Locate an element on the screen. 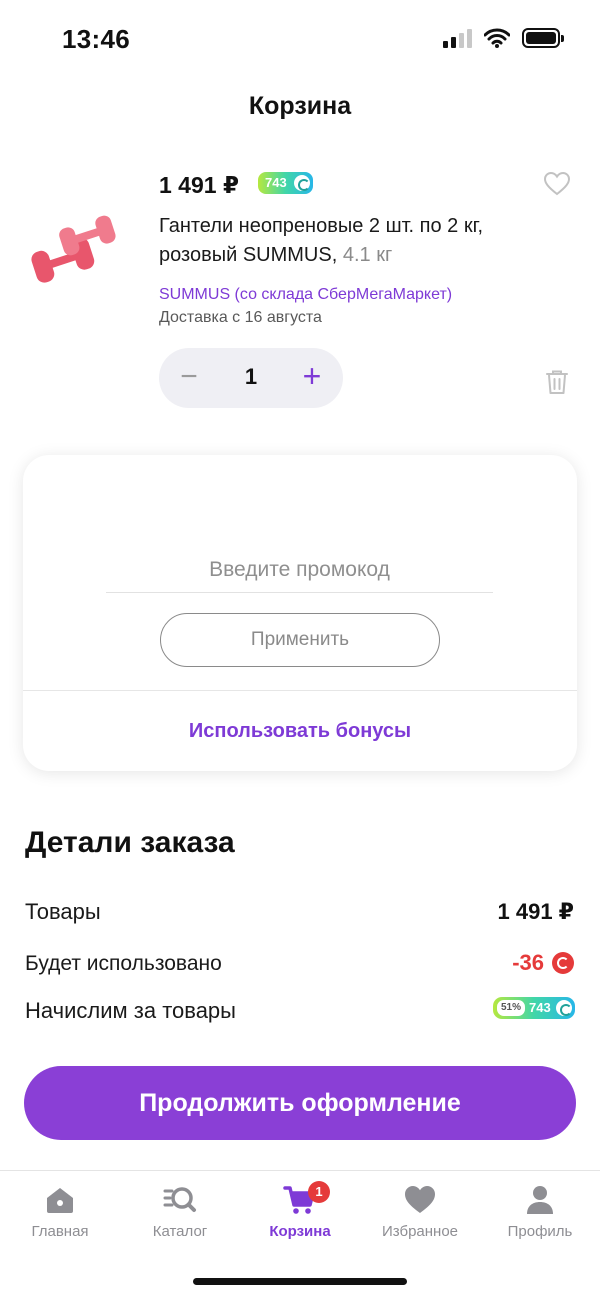 The width and height of the screenshot is (600, 1297). bonus-badge: 743 is located at coordinates (285, 183).